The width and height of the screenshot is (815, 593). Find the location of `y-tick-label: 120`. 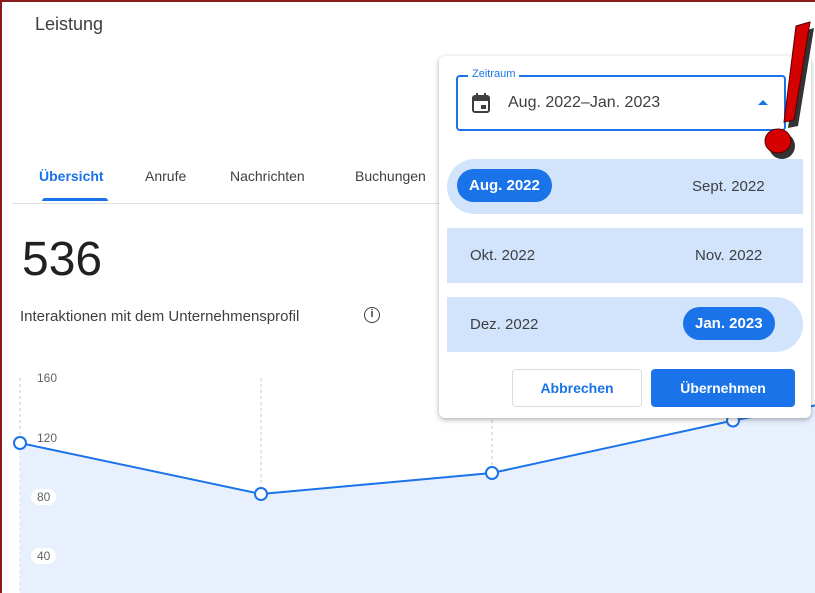

y-tick-label: 120 is located at coordinates (47, 438).